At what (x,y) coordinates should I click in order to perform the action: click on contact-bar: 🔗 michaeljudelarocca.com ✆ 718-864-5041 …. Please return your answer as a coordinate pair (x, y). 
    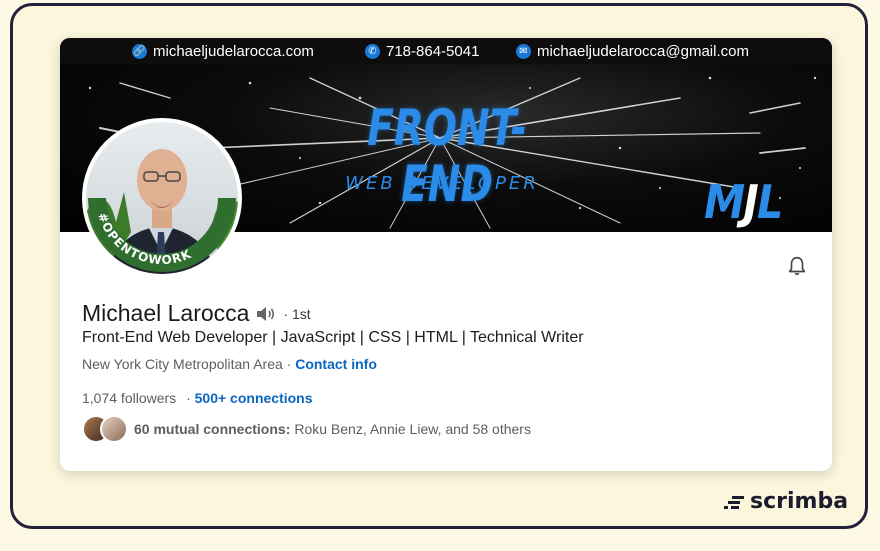
    Looking at the image, I should click on (446, 51).